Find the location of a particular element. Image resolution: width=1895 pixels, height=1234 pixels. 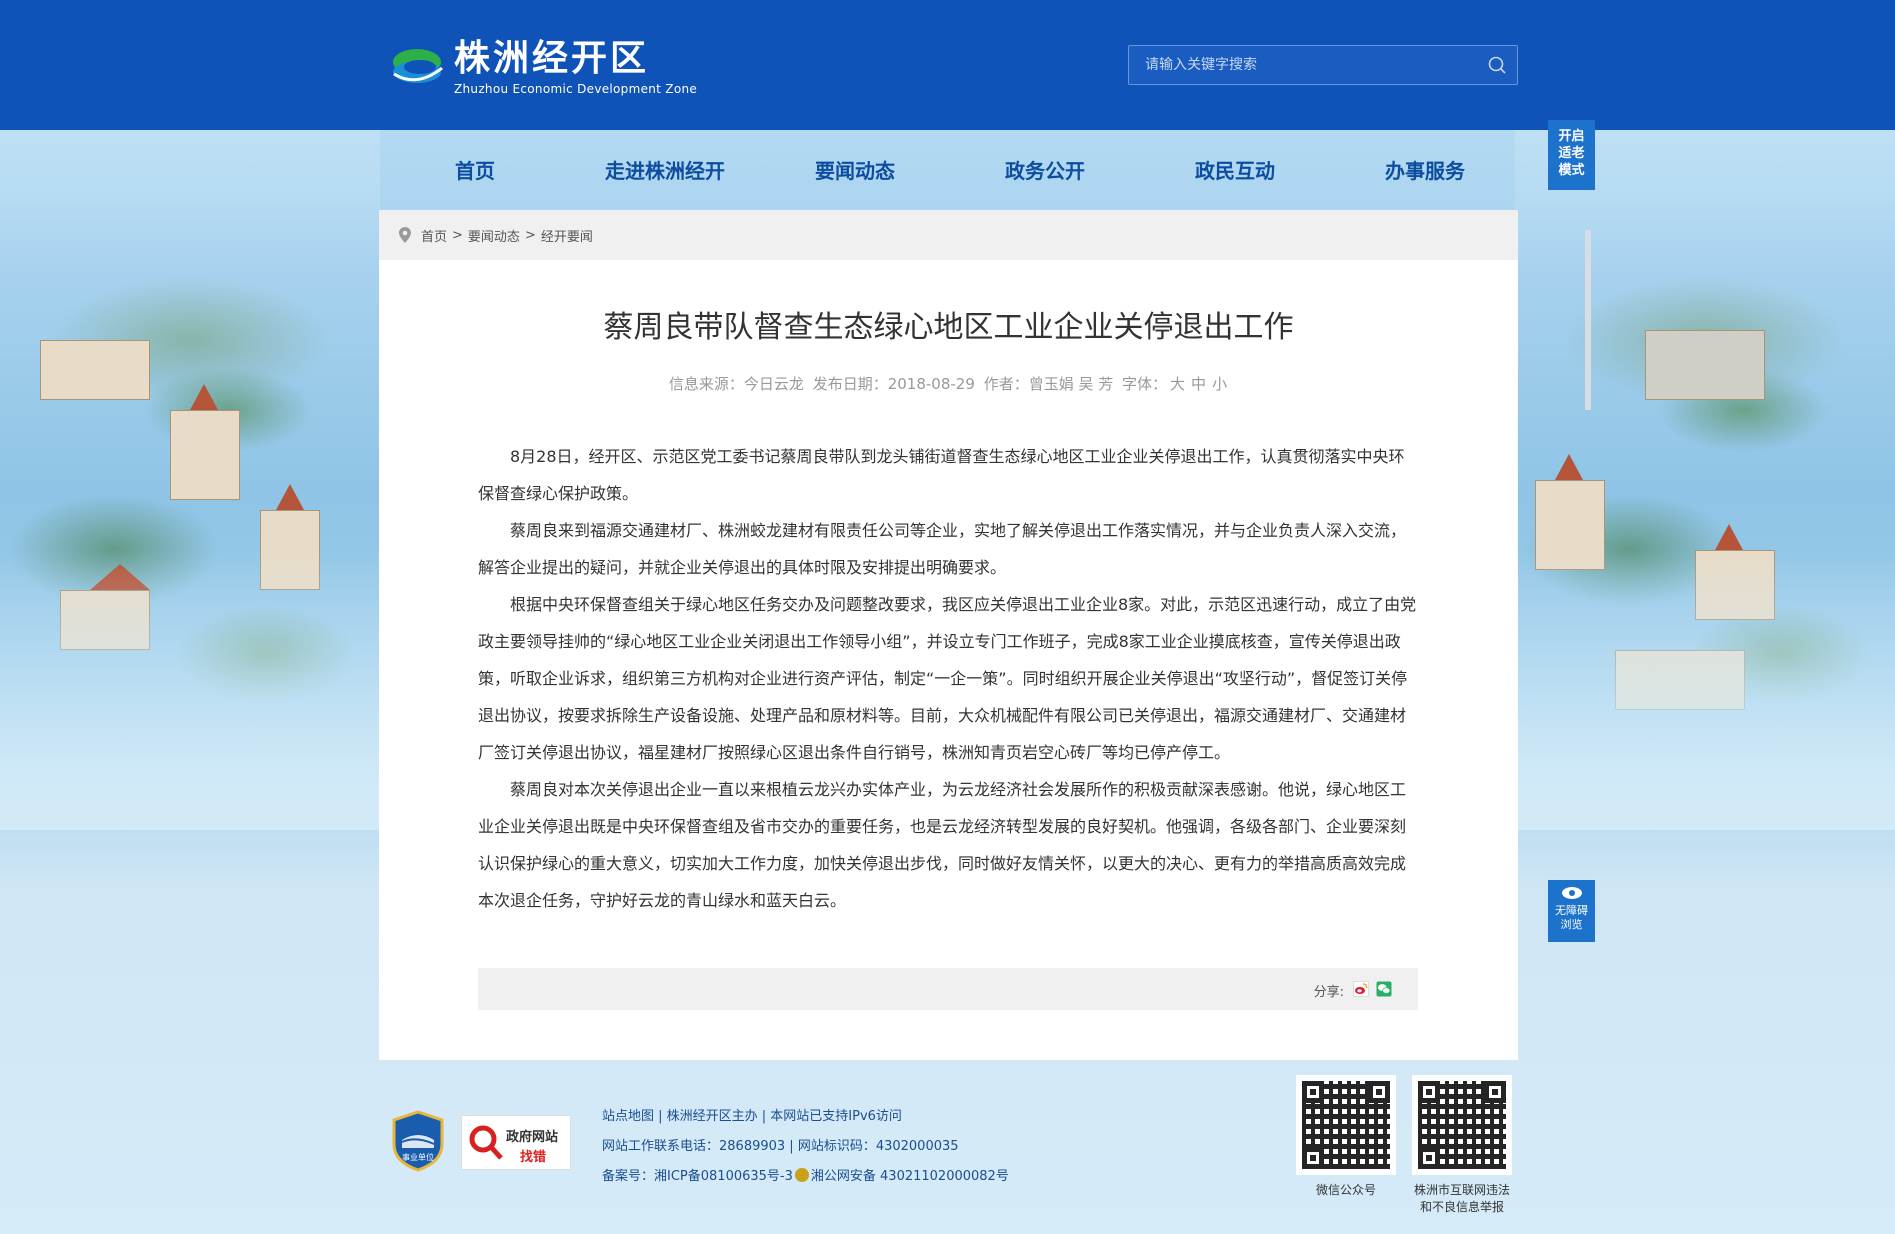

accessibility-button: 无障碍 浏览 is located at coordinates (1571, 911).